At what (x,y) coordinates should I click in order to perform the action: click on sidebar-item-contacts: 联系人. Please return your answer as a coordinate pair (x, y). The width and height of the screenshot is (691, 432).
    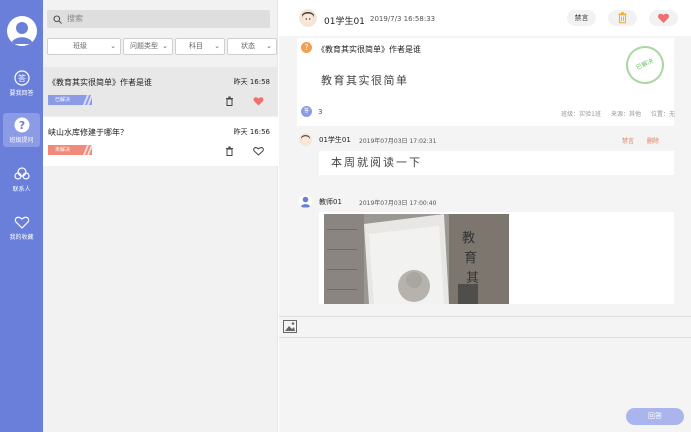
    Looking at the image, I should click on (21, 179).